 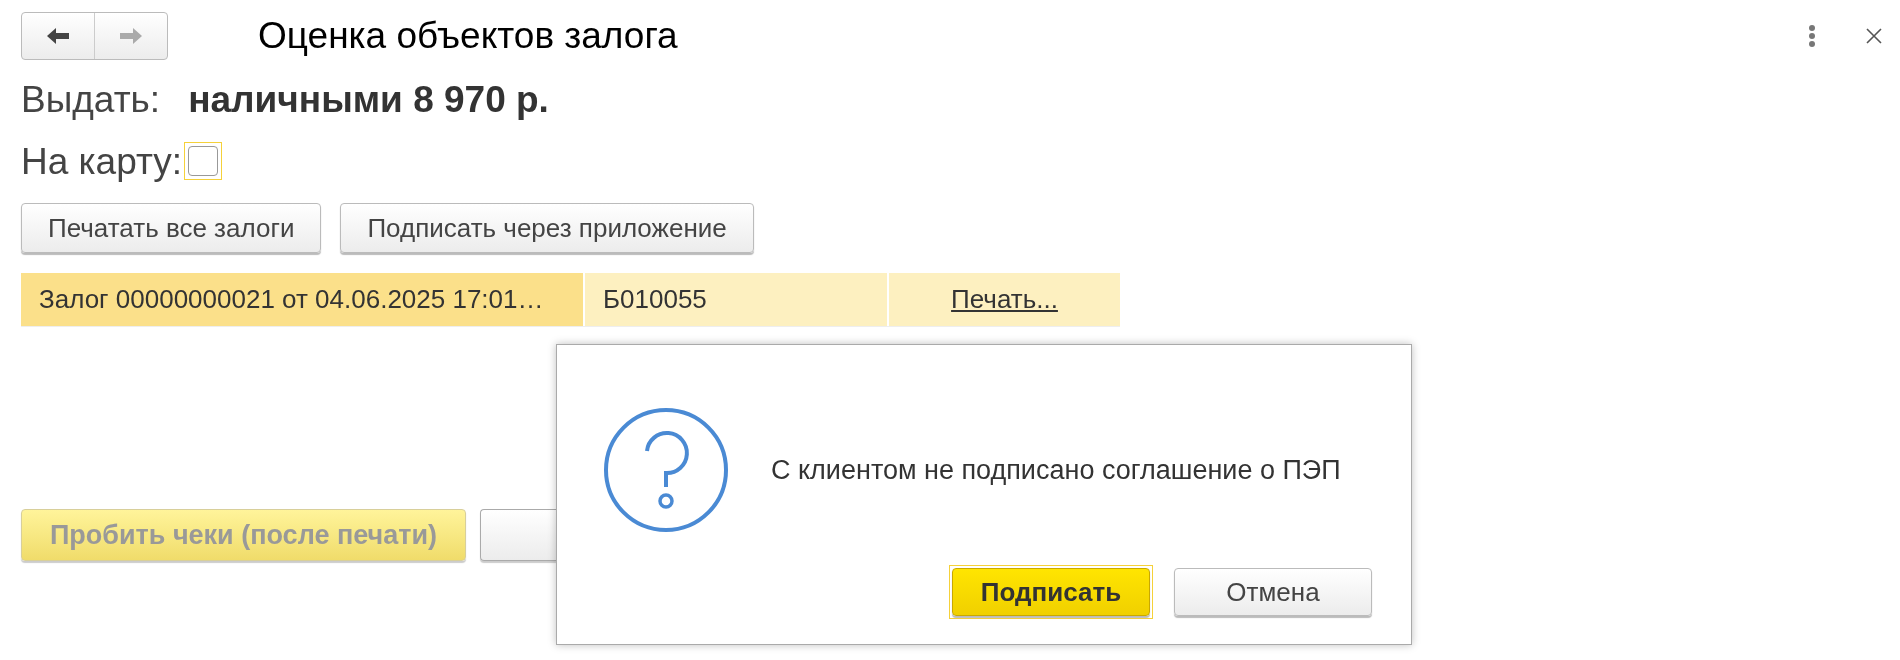 What do you see at coordinates (203, 161) in the screenshot?
I see `card-checkbox` at bounding box center [203, 161].